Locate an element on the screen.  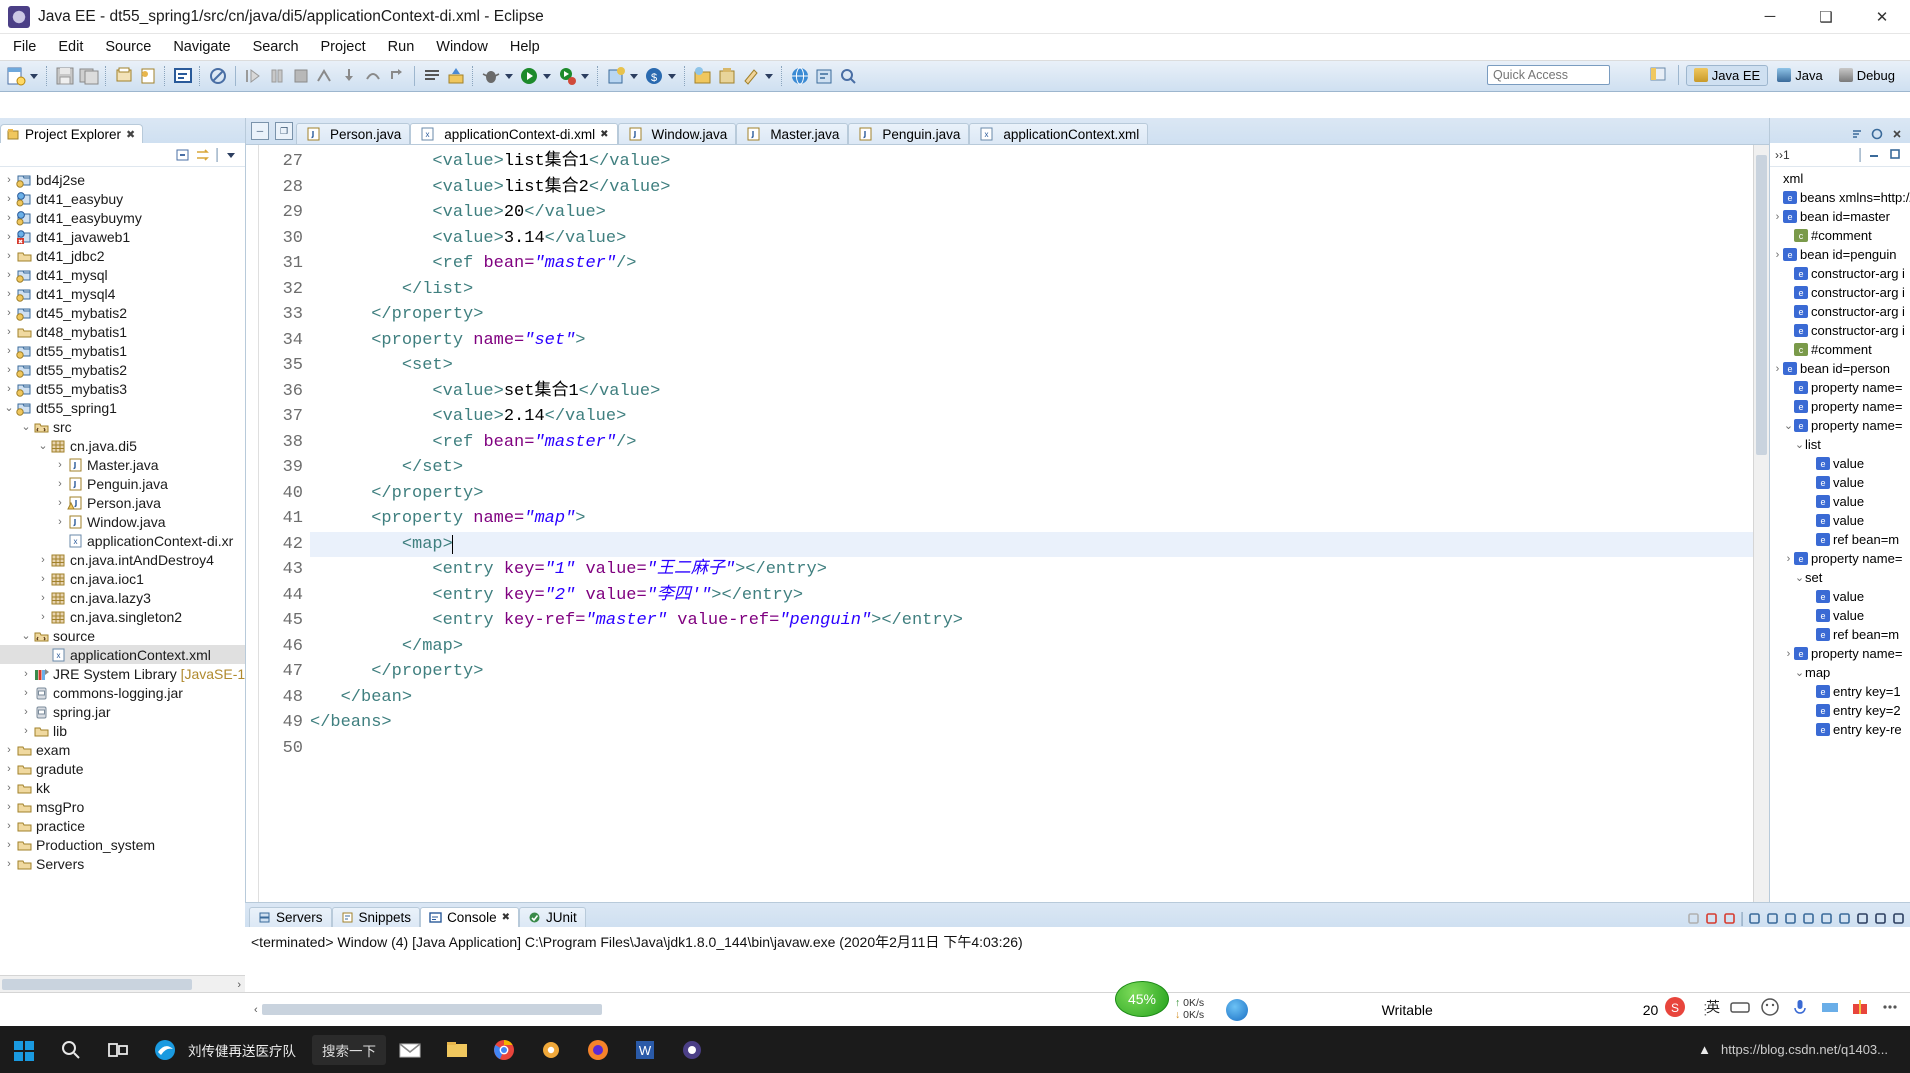
tree-item: › Penguin.java is located at coordinates (122, 483).